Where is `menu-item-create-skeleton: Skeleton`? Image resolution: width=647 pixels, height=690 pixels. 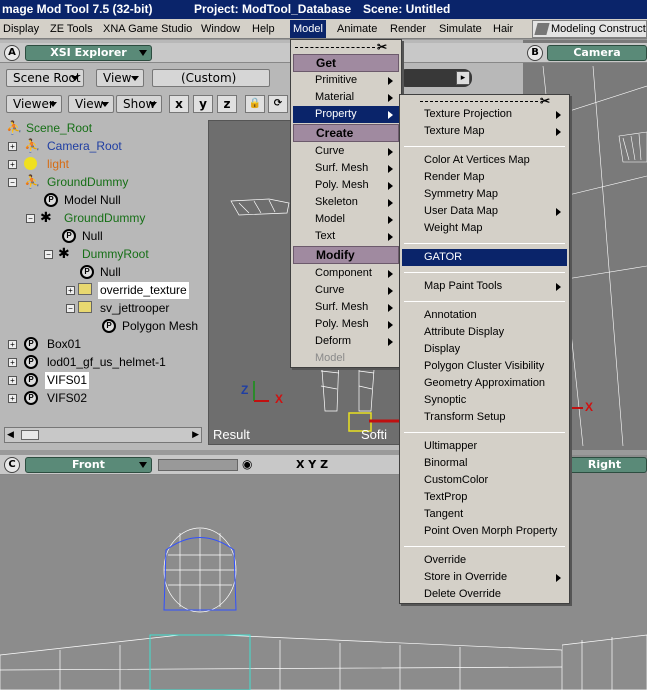
menu-item-create-skeleton: Skeleton is located at coordinates (346, 202).